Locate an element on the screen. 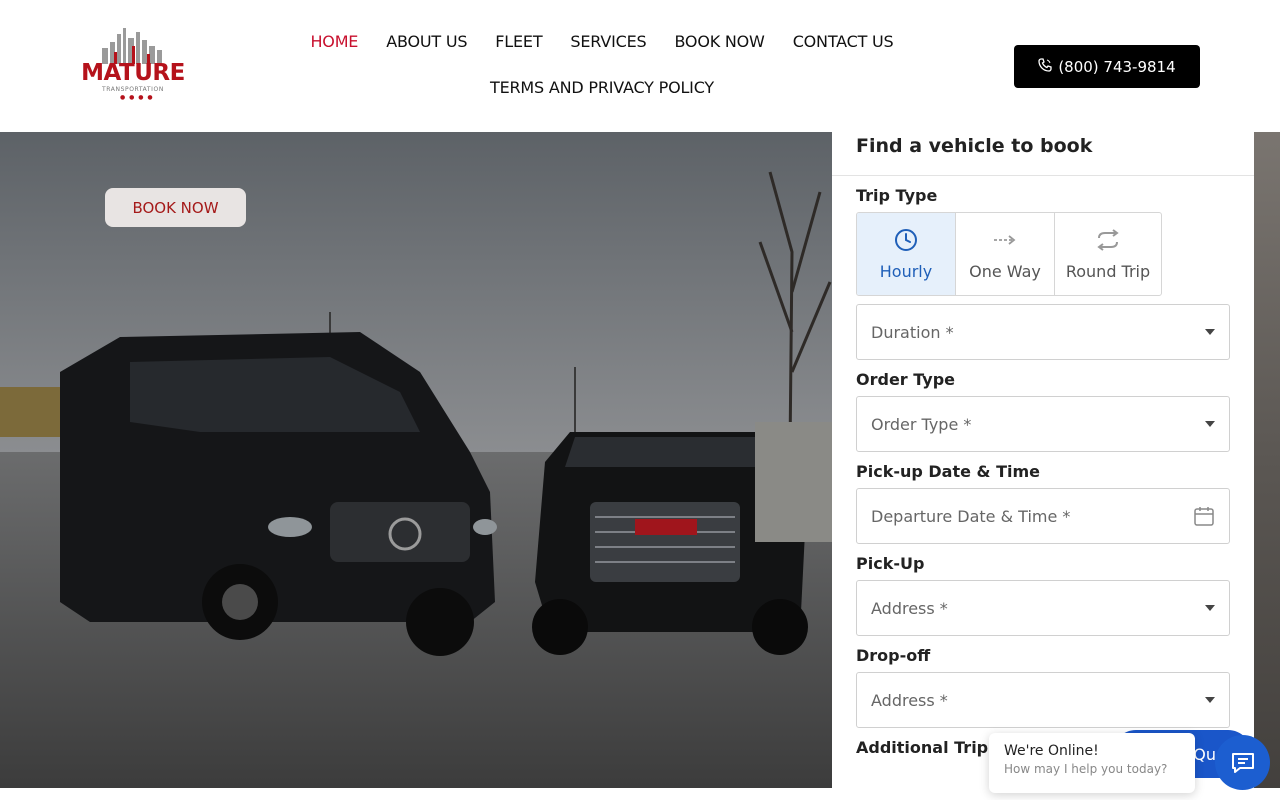  hero-book-now-button: BOOK NOW is located at coordinates (175, 207).